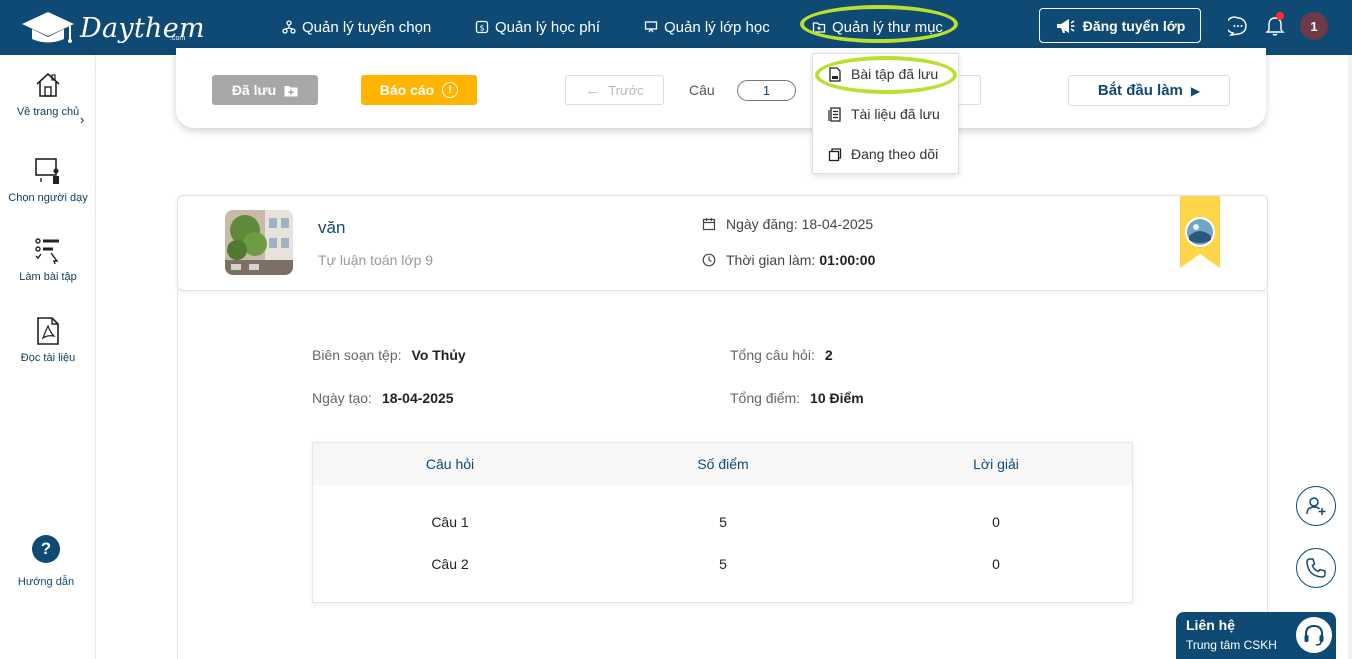 The height and width of the screenshot is (659, 1352). Describe the element at coordinates (771, 260) in the screenshot. I see `duration-label: Thời gian làm:` at that location.